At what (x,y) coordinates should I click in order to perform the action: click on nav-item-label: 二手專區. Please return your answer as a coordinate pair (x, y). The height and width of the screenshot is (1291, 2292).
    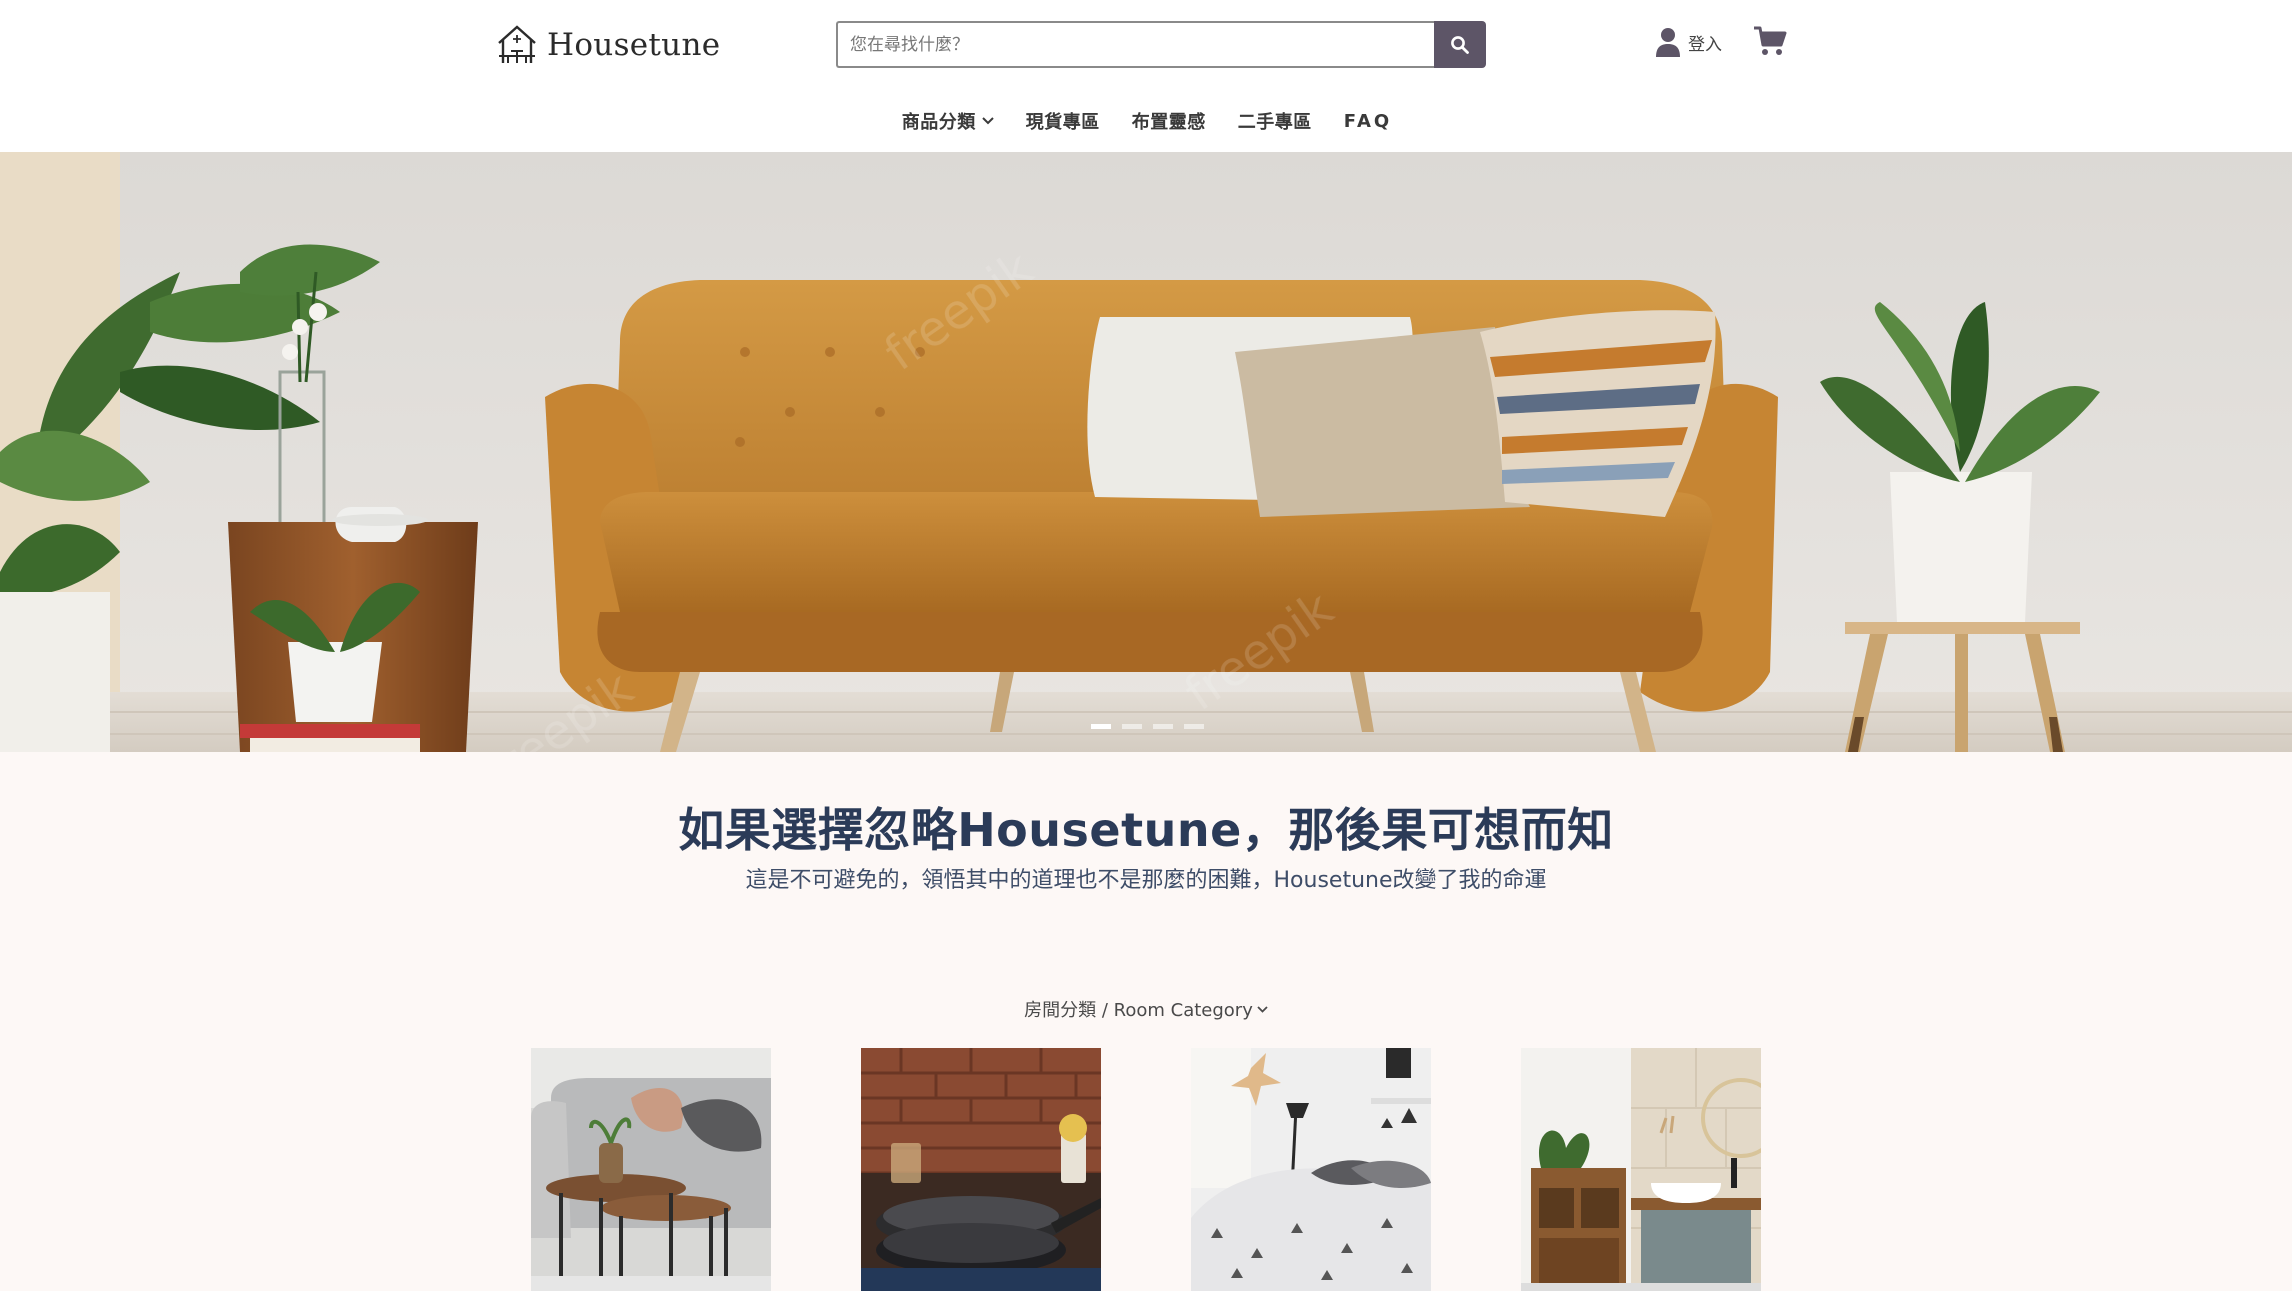
    Looking at the image, I should click on (1274, 122).